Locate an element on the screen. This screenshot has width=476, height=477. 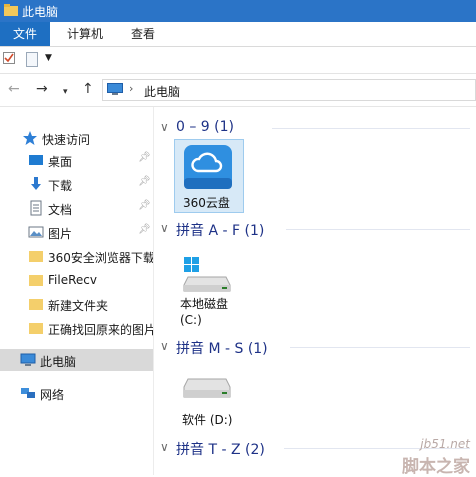
watermark: jb51.net 脚本之家 is located at coordinates (428, 457).